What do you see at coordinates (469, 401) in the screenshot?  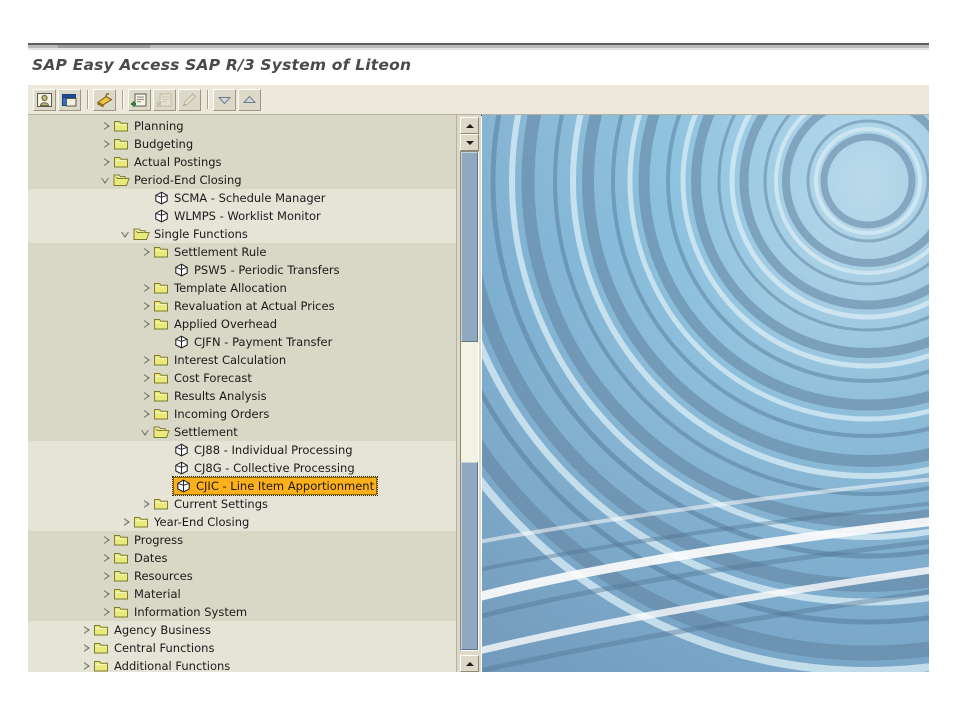 I see `scroll-track` at bounding box center [469, 401].